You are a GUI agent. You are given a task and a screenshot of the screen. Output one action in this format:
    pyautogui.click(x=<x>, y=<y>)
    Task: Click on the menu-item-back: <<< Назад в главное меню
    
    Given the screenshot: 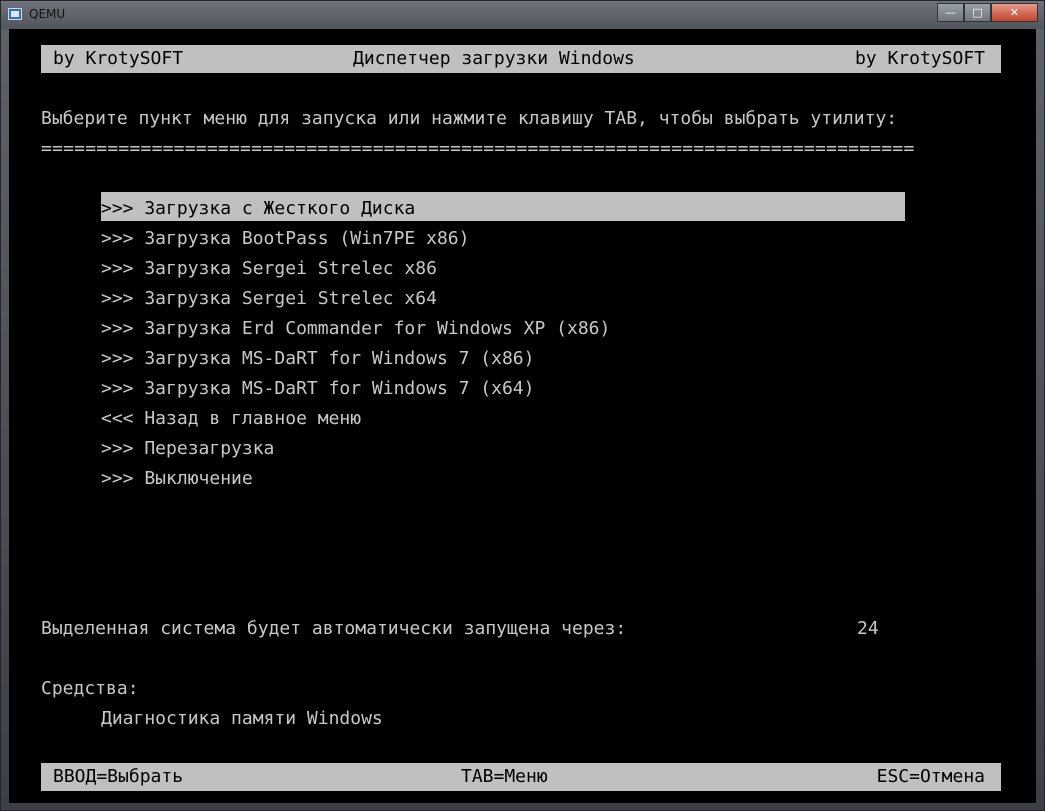 What is the action you would take?
    pyautogui.click(x=231, y=419)
    